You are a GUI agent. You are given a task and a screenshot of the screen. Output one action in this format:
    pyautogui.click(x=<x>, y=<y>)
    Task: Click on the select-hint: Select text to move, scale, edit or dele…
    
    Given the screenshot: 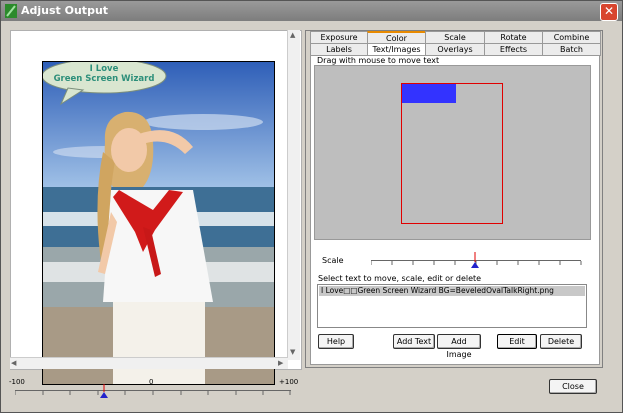 What is the action you would take?
    pyautogui.click(x=400, y=278)
    